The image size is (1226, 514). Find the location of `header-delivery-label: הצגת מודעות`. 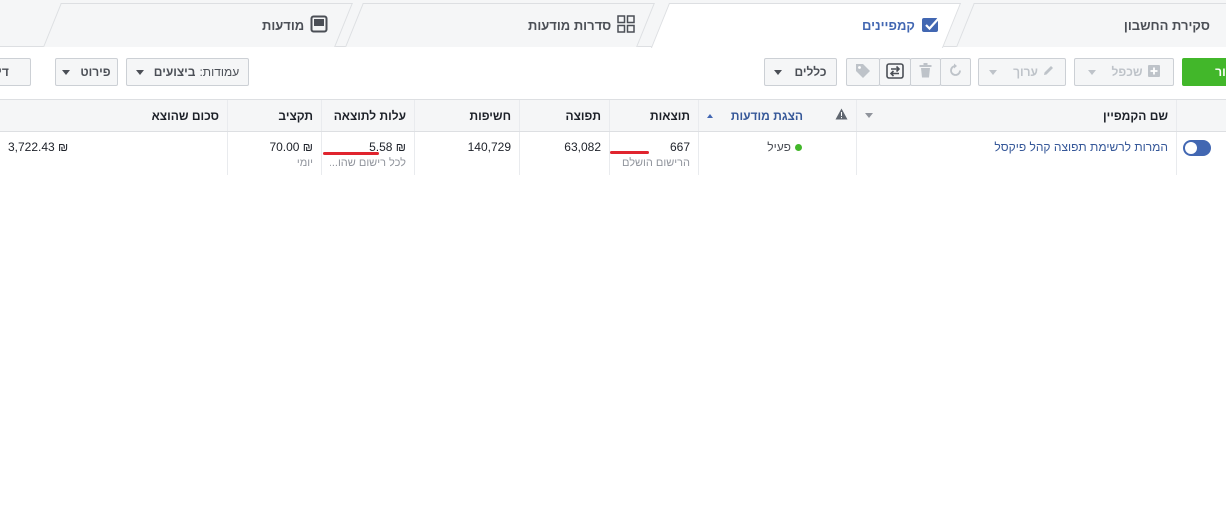

header-delivery-label: הצגת מודעות is located at coordinates (766, 115).